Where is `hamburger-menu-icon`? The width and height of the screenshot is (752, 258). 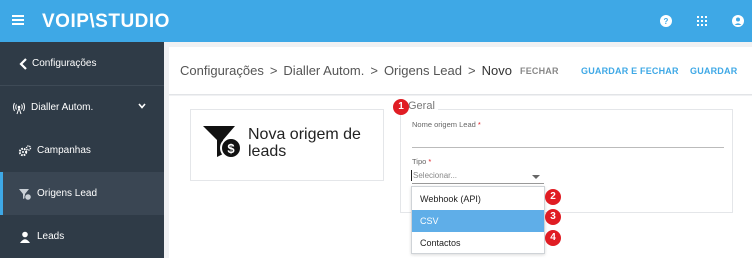
hamburger-menu-icon is located at coordinates (18, 20).